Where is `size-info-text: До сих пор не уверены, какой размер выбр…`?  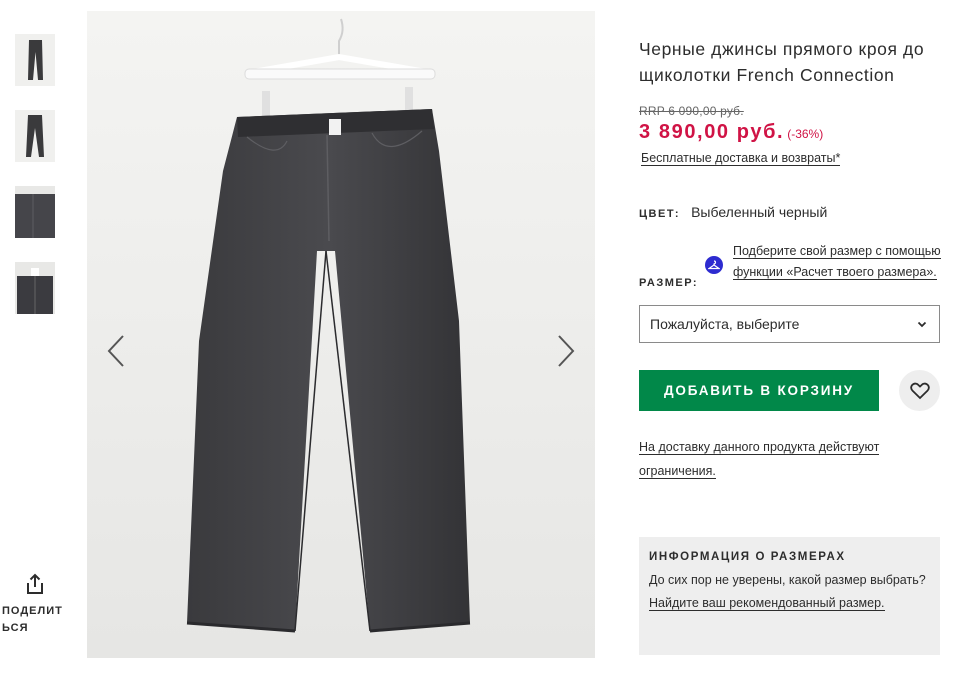 size-info-text: До сих пор не уверены, какой размер выбр… is located at coordinates (789, 592).